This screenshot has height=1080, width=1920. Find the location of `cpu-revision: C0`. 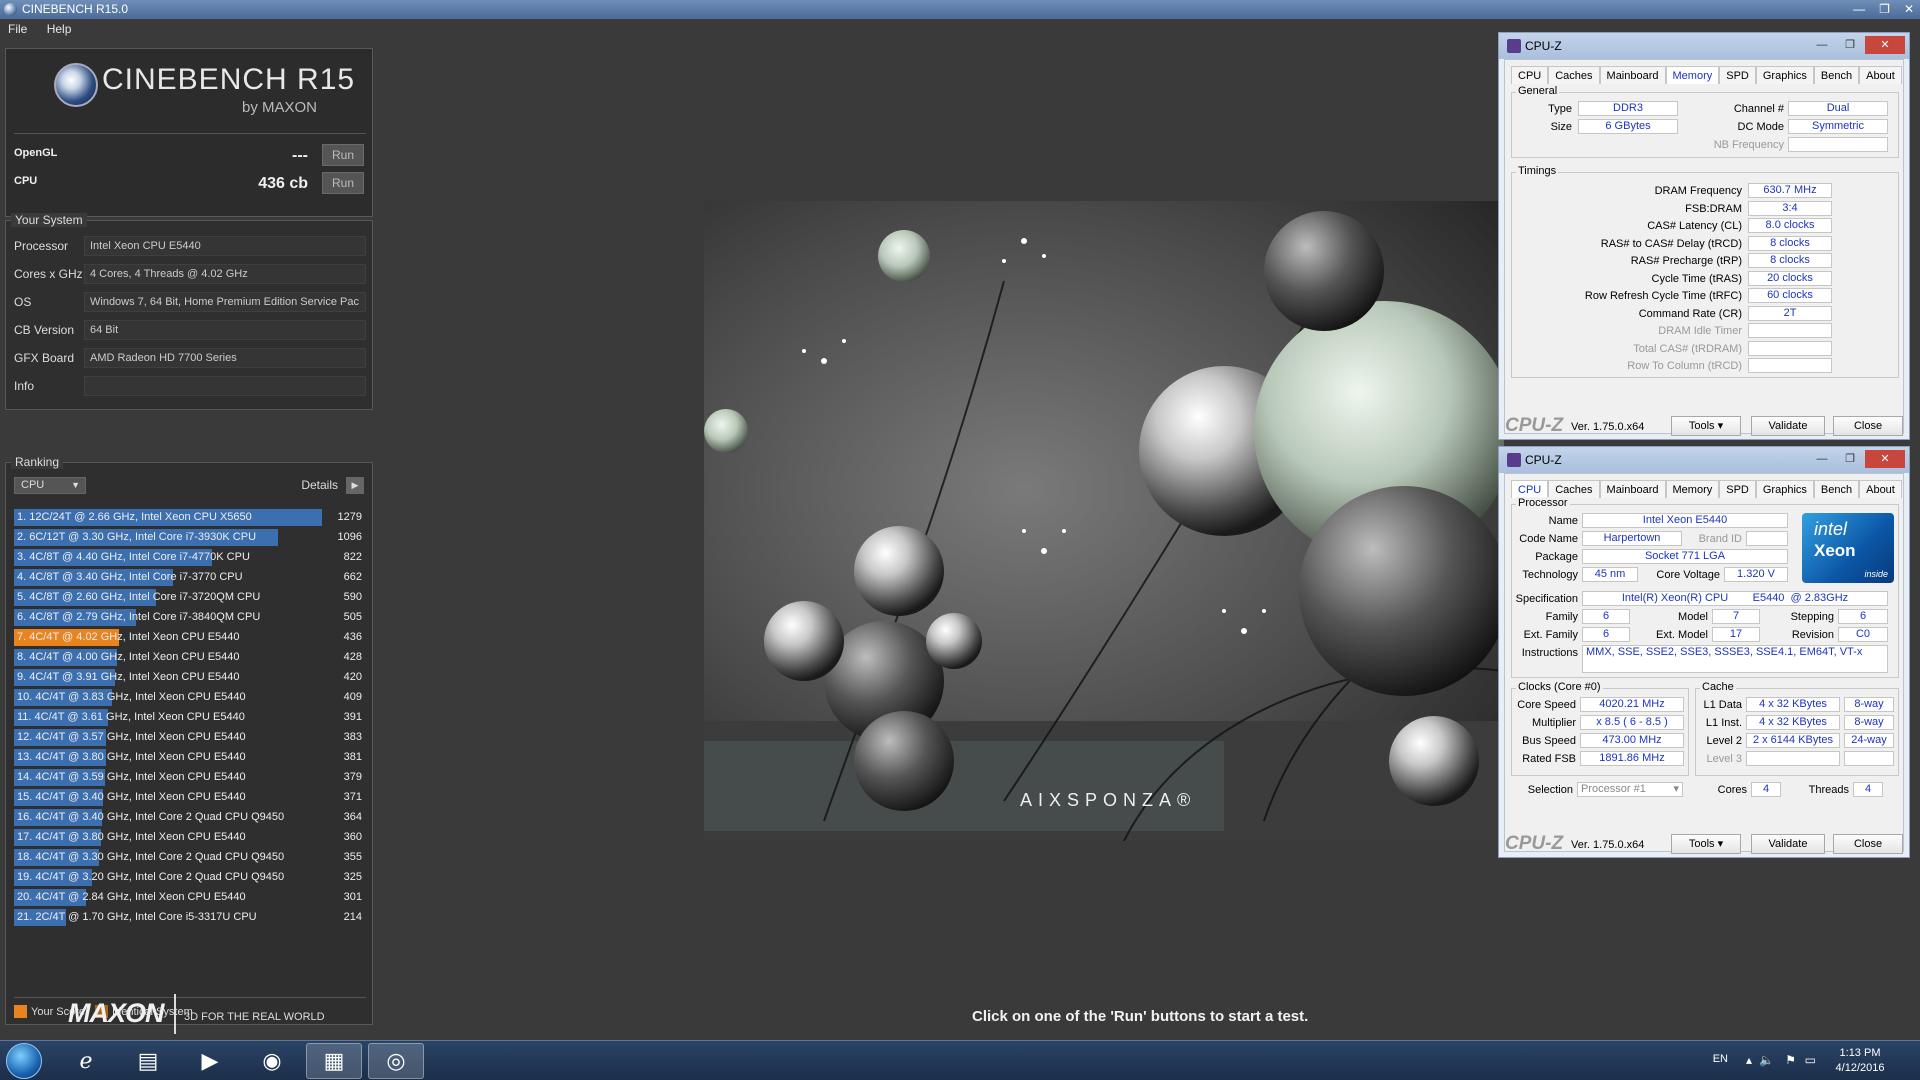

cpu-revision: C0 is located at coordinates (1863, 634).